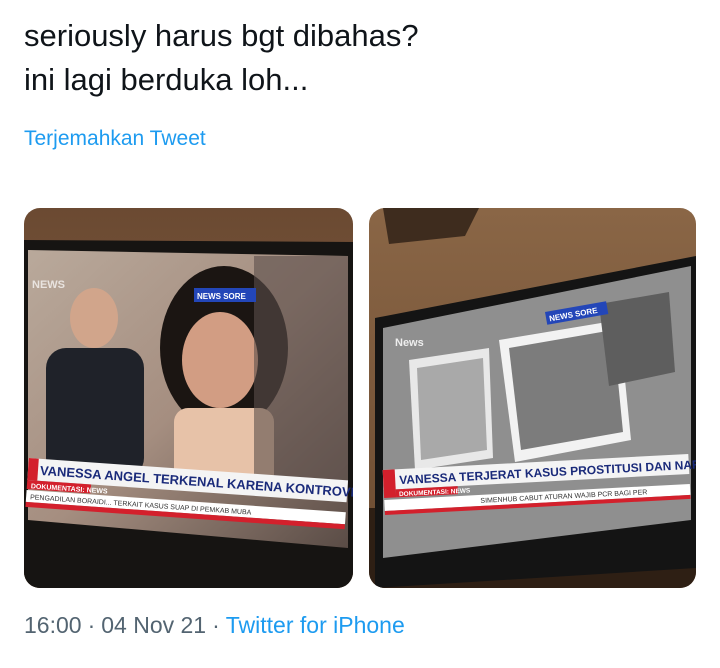  What do you see at coordinates (48, 285) in the screenshot?
I see `news-logo-1: NEWS` at bounding box center [48, 285].